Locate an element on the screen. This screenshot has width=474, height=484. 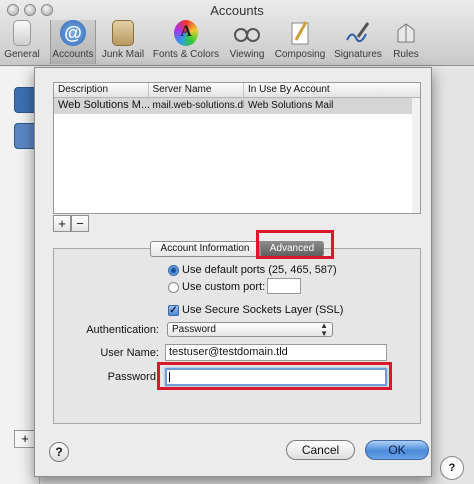
ok-button: OK is located at coordinates (397, 450).